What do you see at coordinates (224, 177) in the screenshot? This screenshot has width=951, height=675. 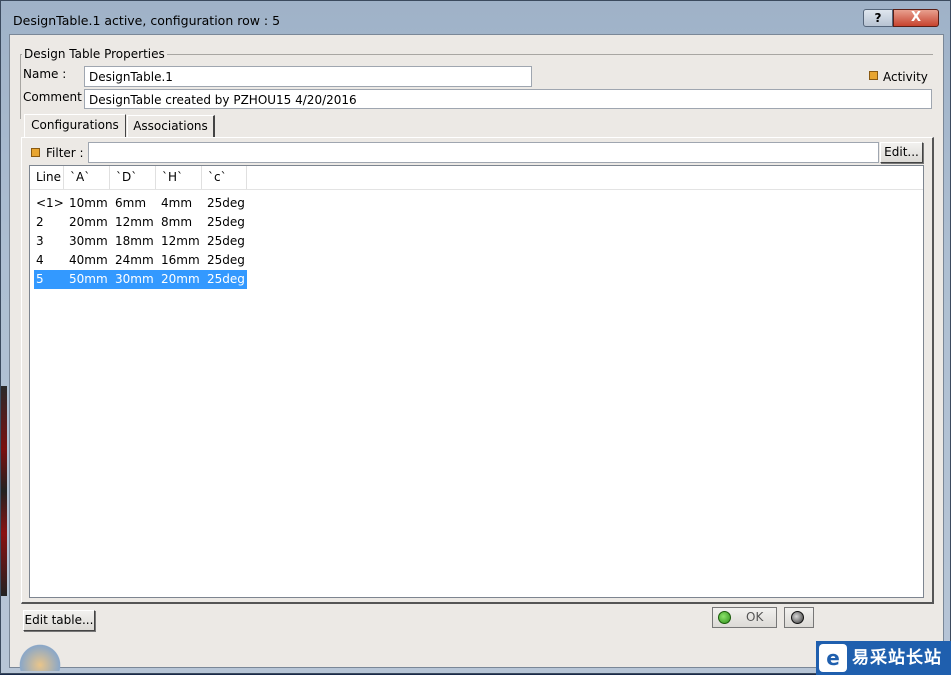 I see `column-header-c: `c`` at bounding box center [224, 177].